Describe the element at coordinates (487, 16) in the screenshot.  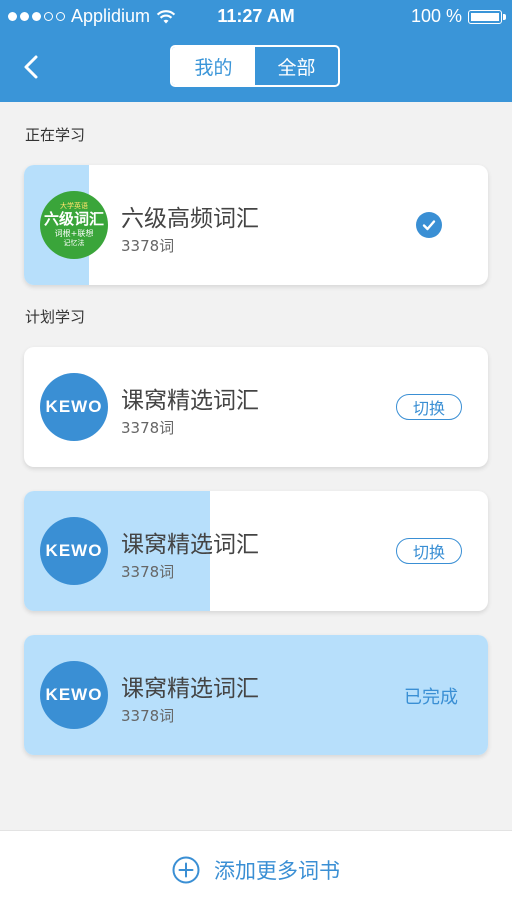
I see `battery-icon` at that location.